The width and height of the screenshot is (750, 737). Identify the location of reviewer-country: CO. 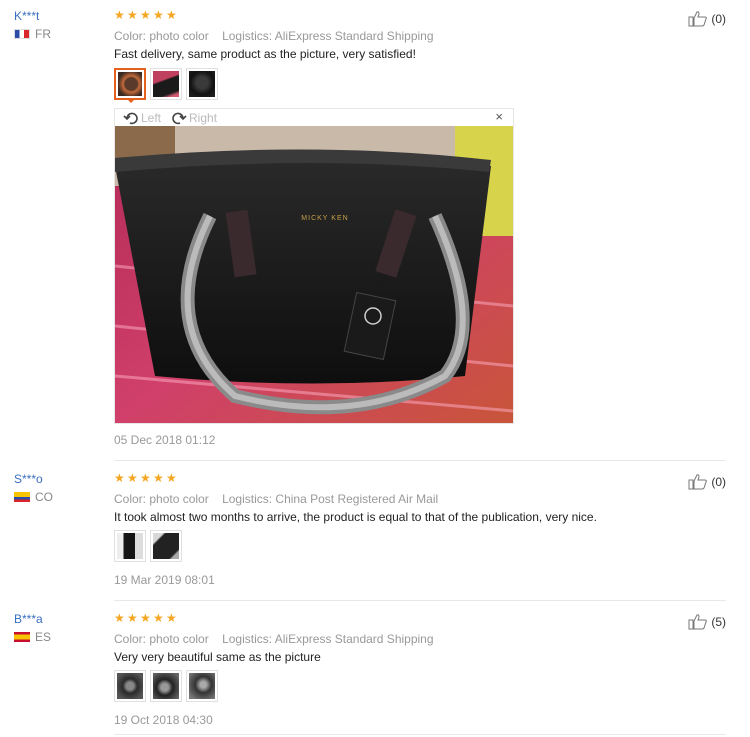
(33, 497).